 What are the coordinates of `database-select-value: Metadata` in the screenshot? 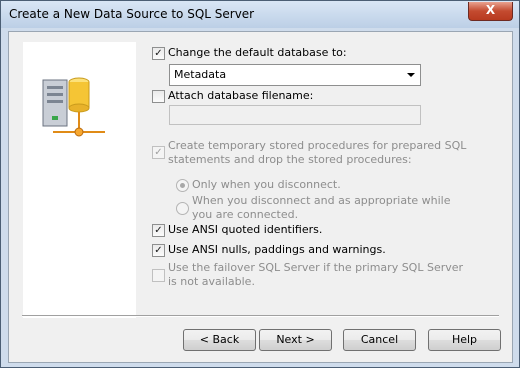 It's located at (200, 74).